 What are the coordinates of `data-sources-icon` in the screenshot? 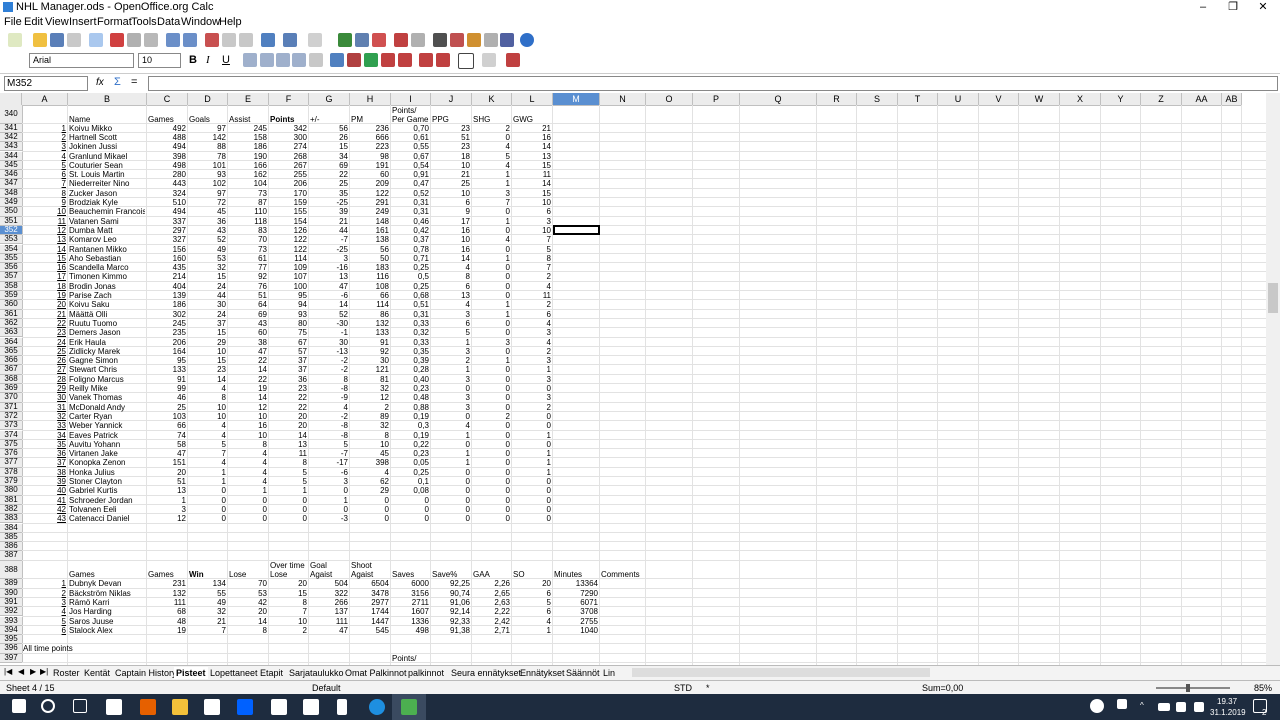 It's located at (491, 40).